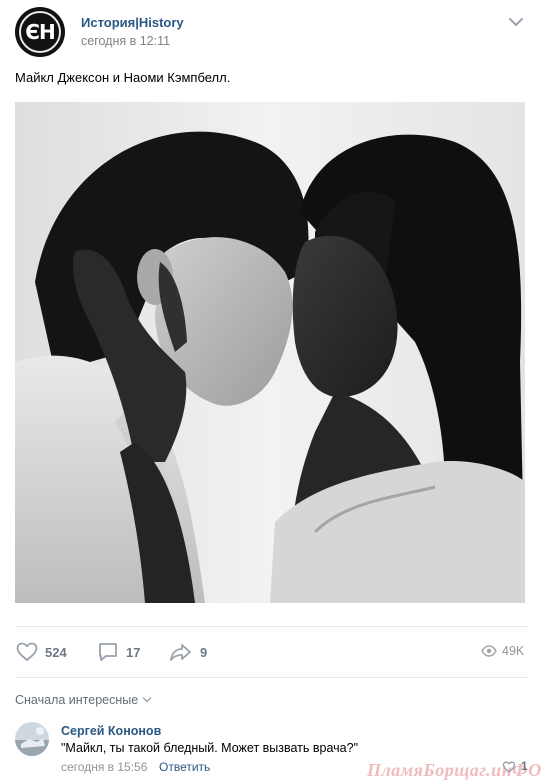 The width and height of the screenshot is (549, 782). I want to click on share-icon, so click(180, 652).